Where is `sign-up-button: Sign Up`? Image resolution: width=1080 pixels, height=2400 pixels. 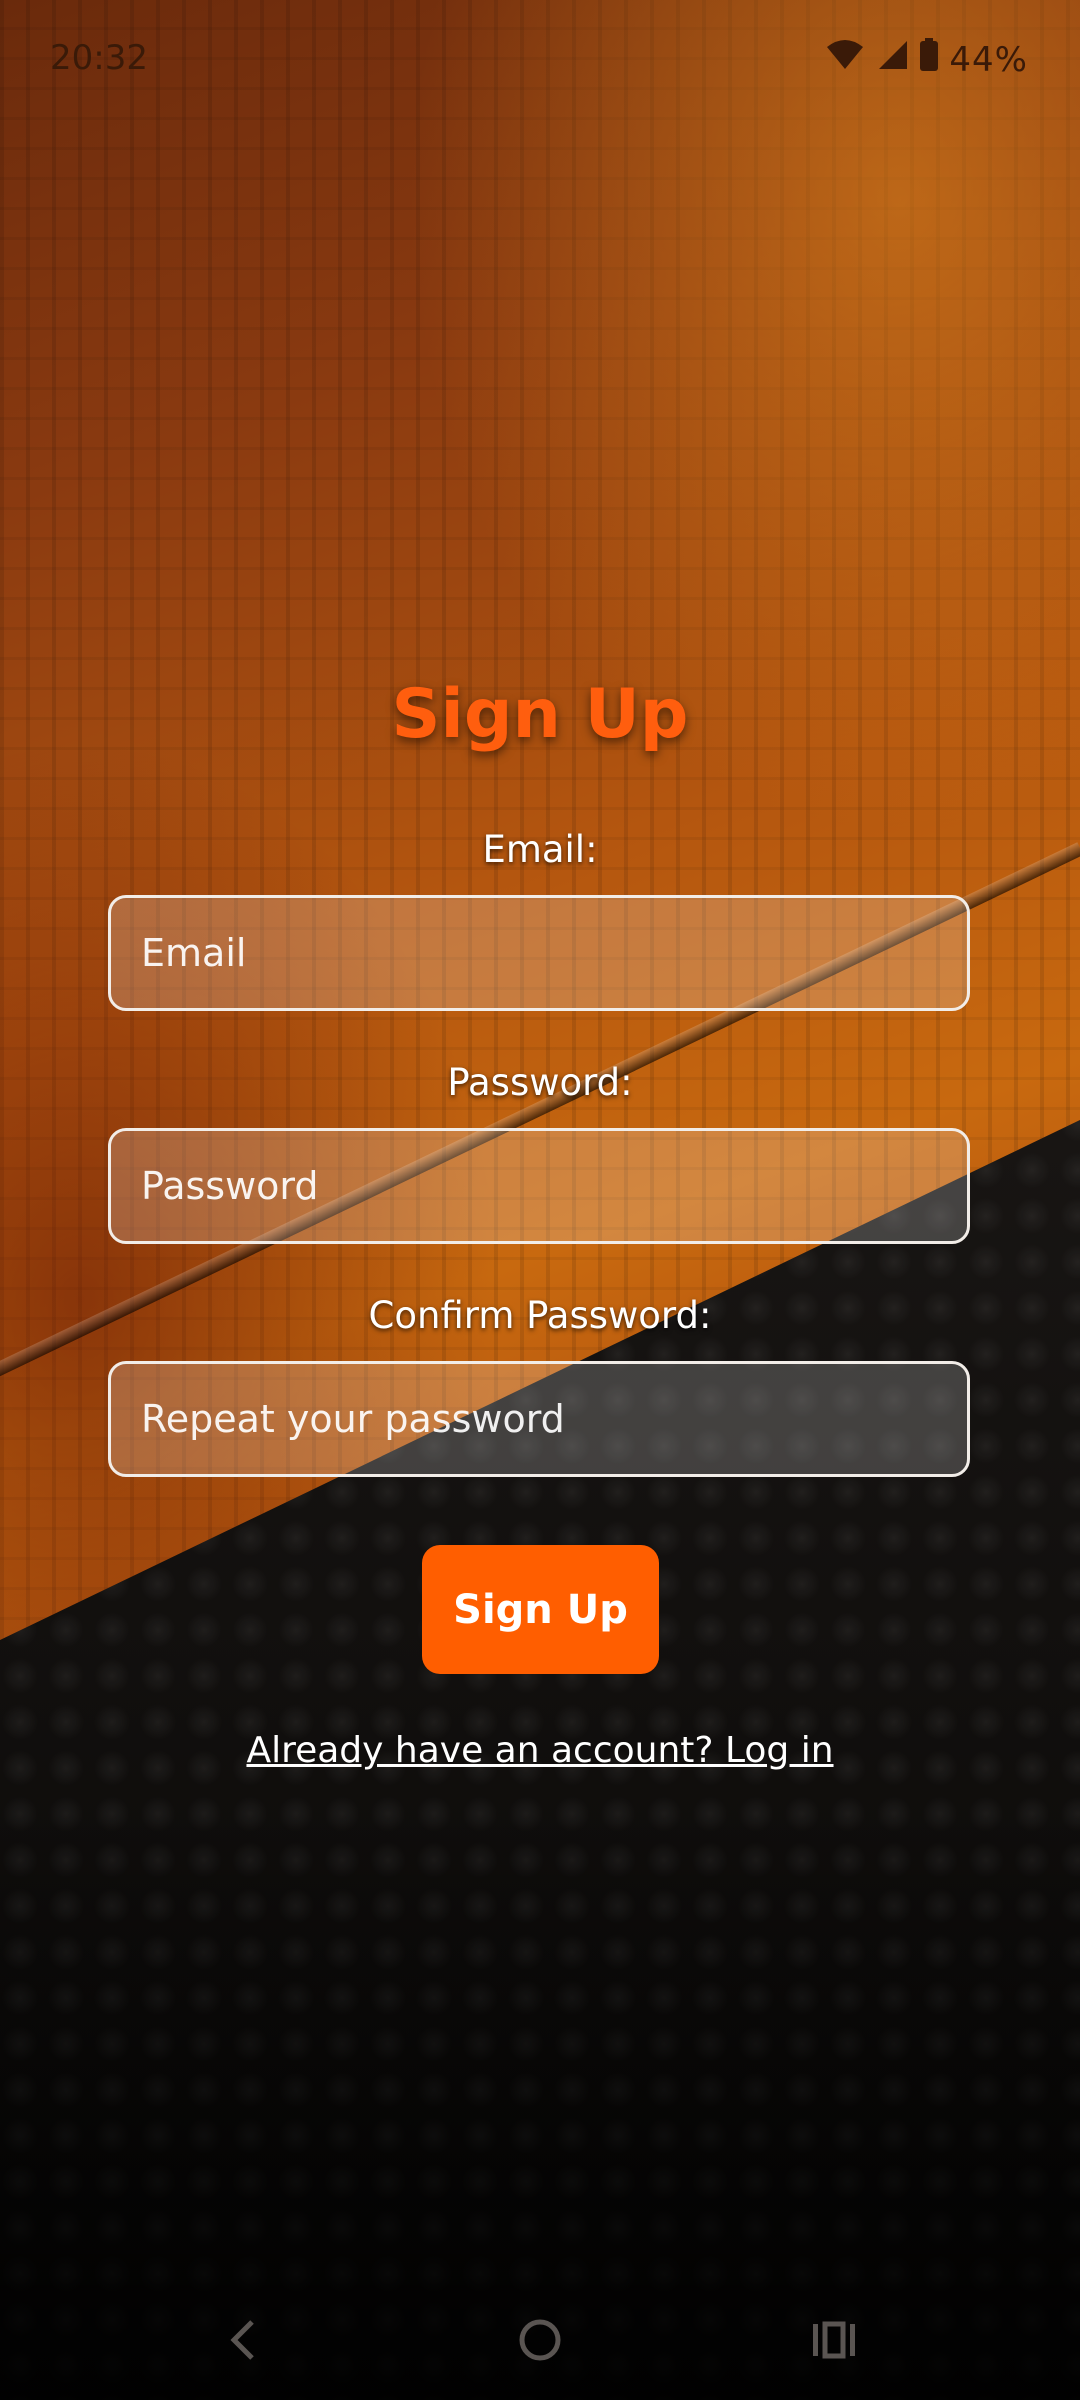
sign-up-button: Sign Up is located at coordinates (540, 1609).